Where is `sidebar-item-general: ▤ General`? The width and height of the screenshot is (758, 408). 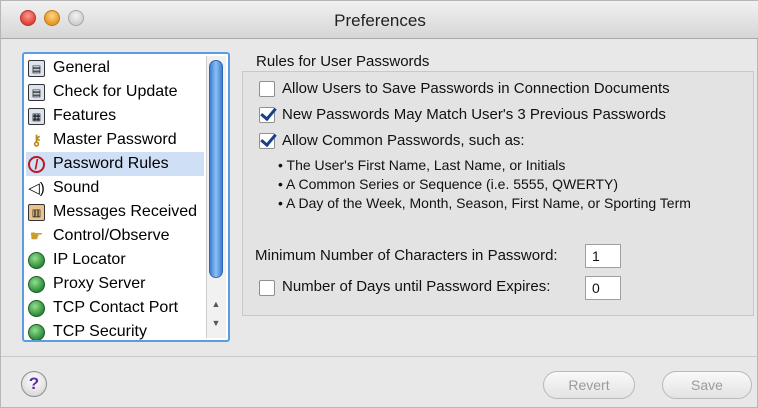 sidebar-item-general: ▤ General is located at coordinates (115, 68).